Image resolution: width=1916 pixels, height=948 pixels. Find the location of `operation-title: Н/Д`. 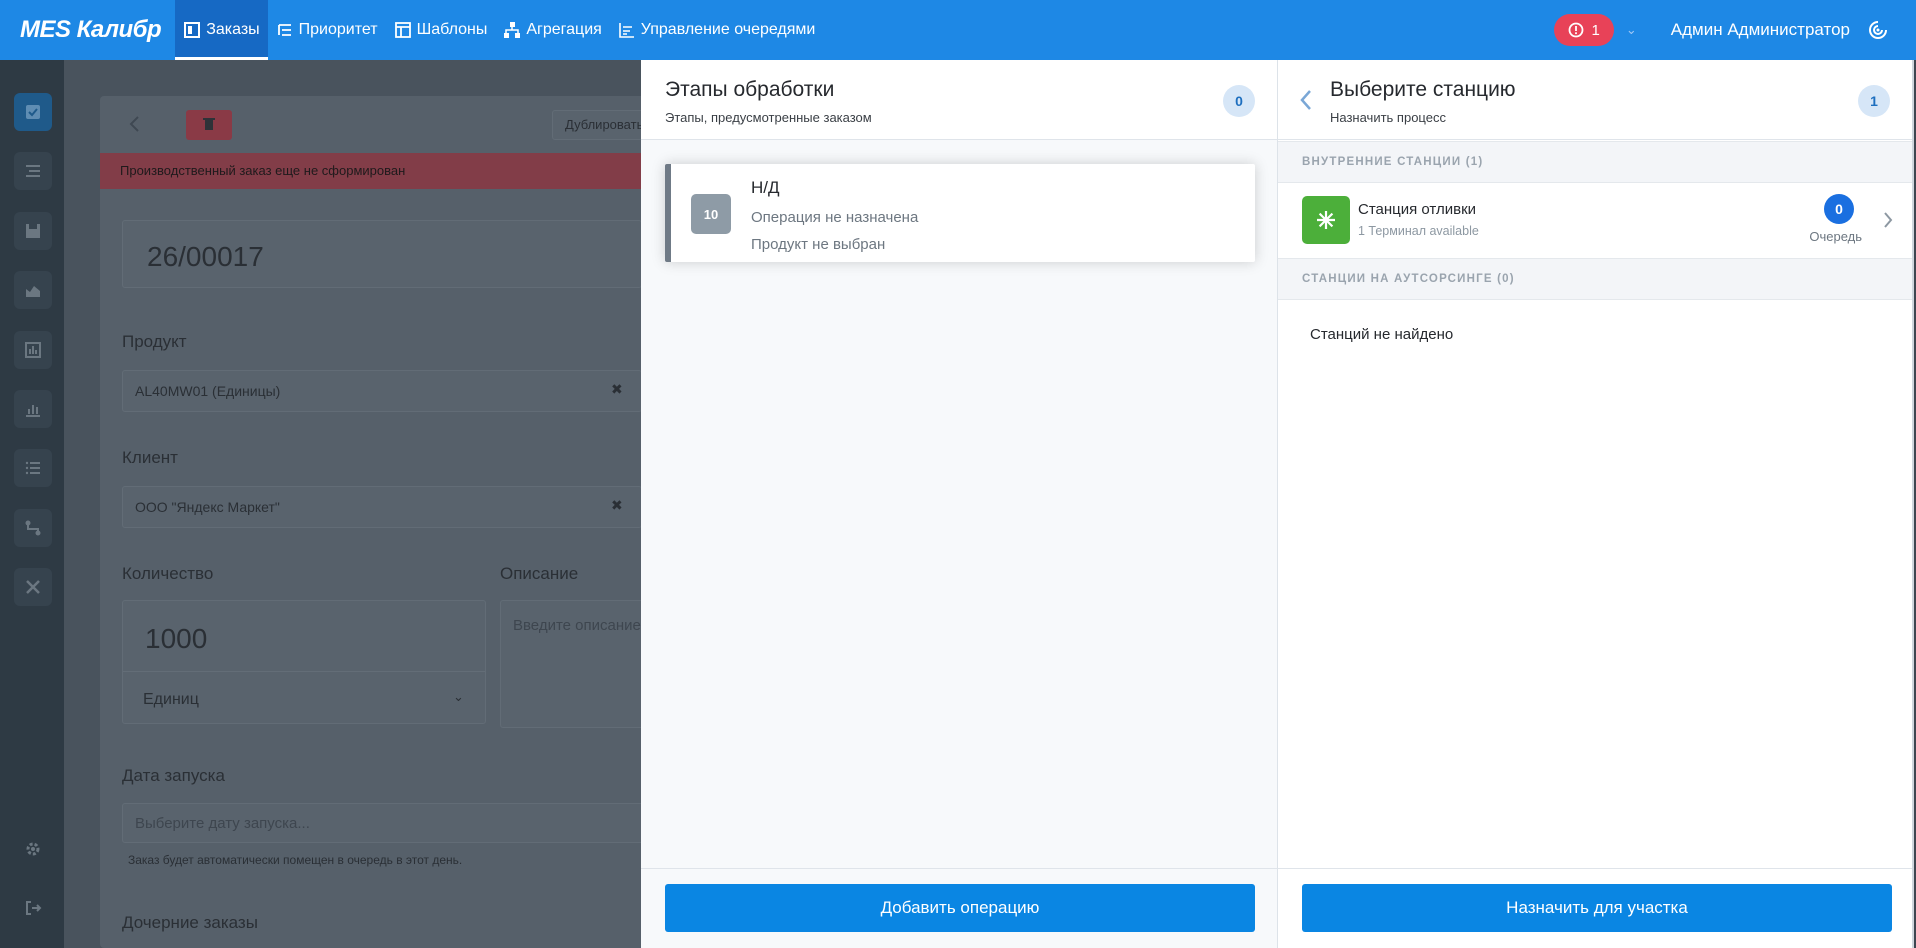

operation-title: Н/Д is located at coordinates (765, 187).